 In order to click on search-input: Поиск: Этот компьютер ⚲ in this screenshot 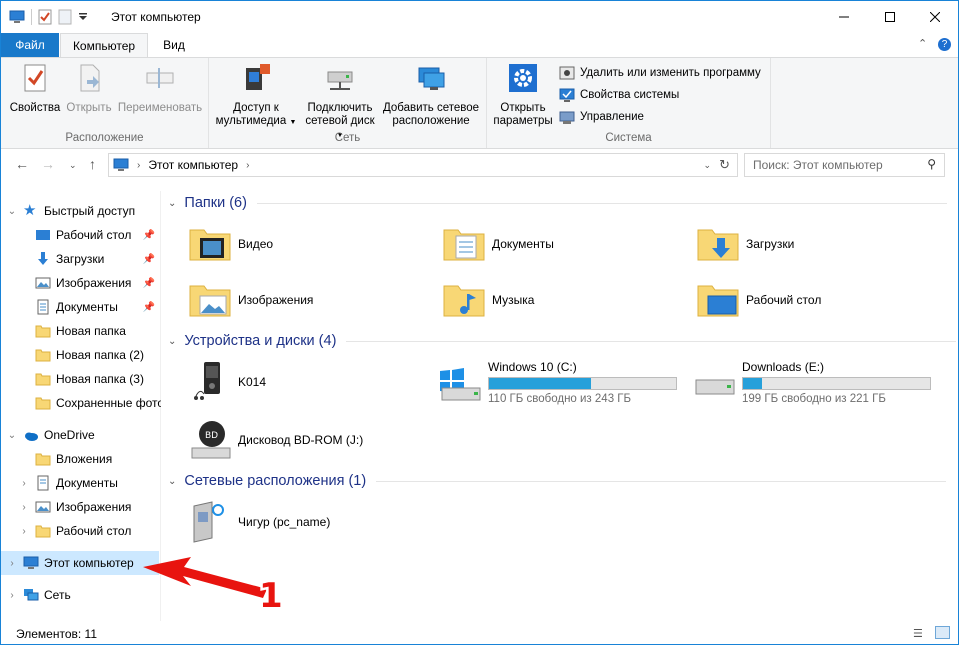, I will do `click(844, 165)`.